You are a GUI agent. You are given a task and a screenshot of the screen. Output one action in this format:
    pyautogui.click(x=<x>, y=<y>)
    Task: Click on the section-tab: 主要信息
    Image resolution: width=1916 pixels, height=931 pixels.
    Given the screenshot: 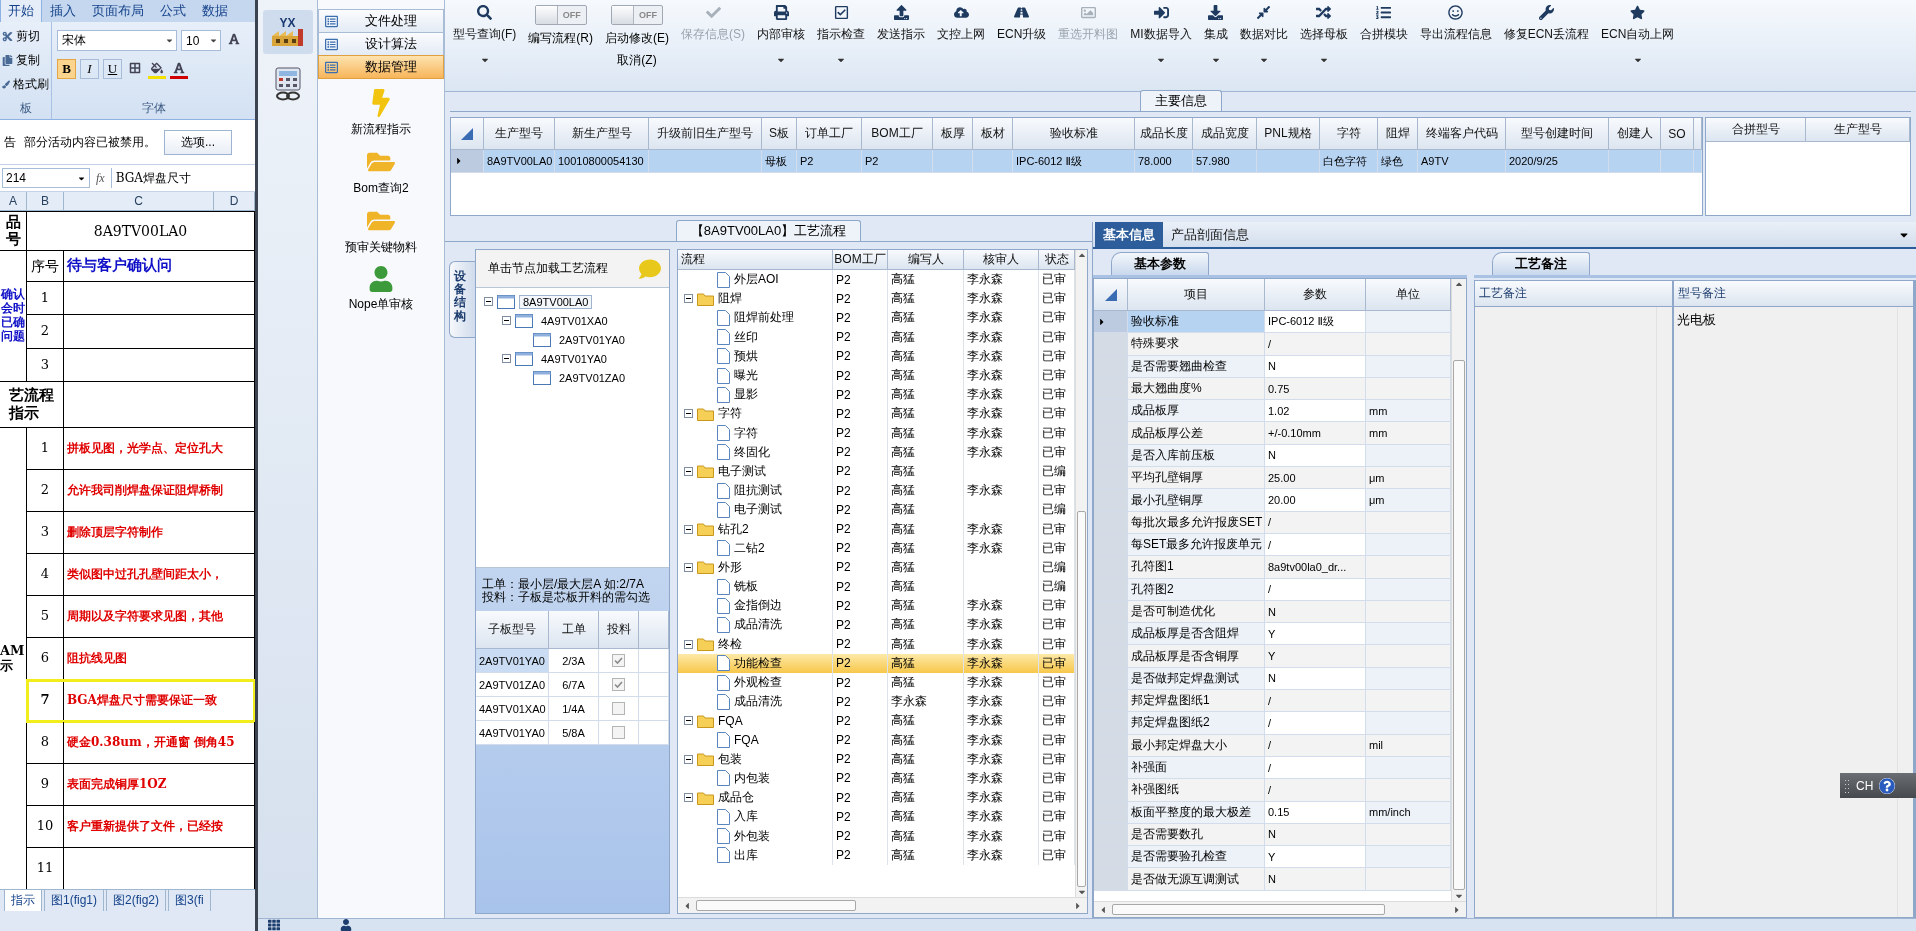 What is the action you would take?
    pyautogui.click(x=1180, y=100)
    